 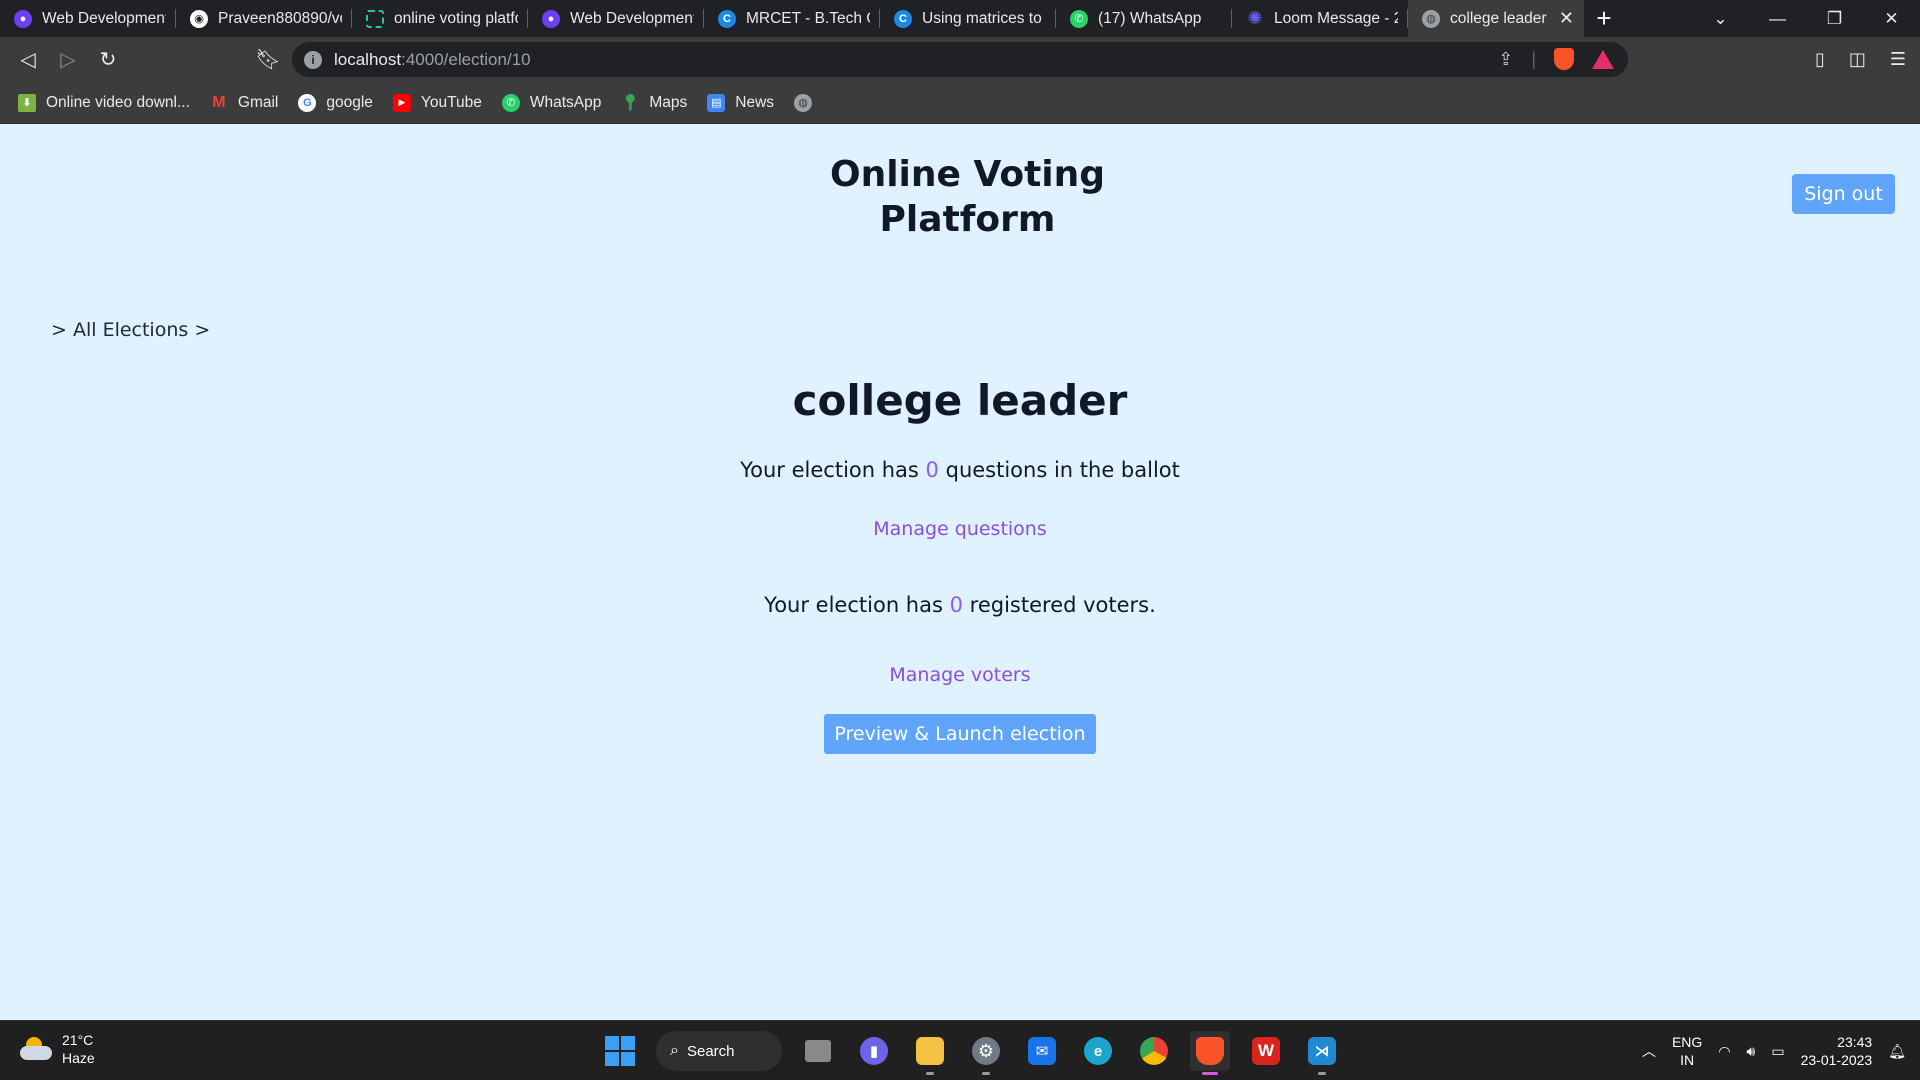 What do you see at coordinates (1777, 1051) in the screenshot?
I see `battery-icon: ▭` at bounding box center [1777, 1051].